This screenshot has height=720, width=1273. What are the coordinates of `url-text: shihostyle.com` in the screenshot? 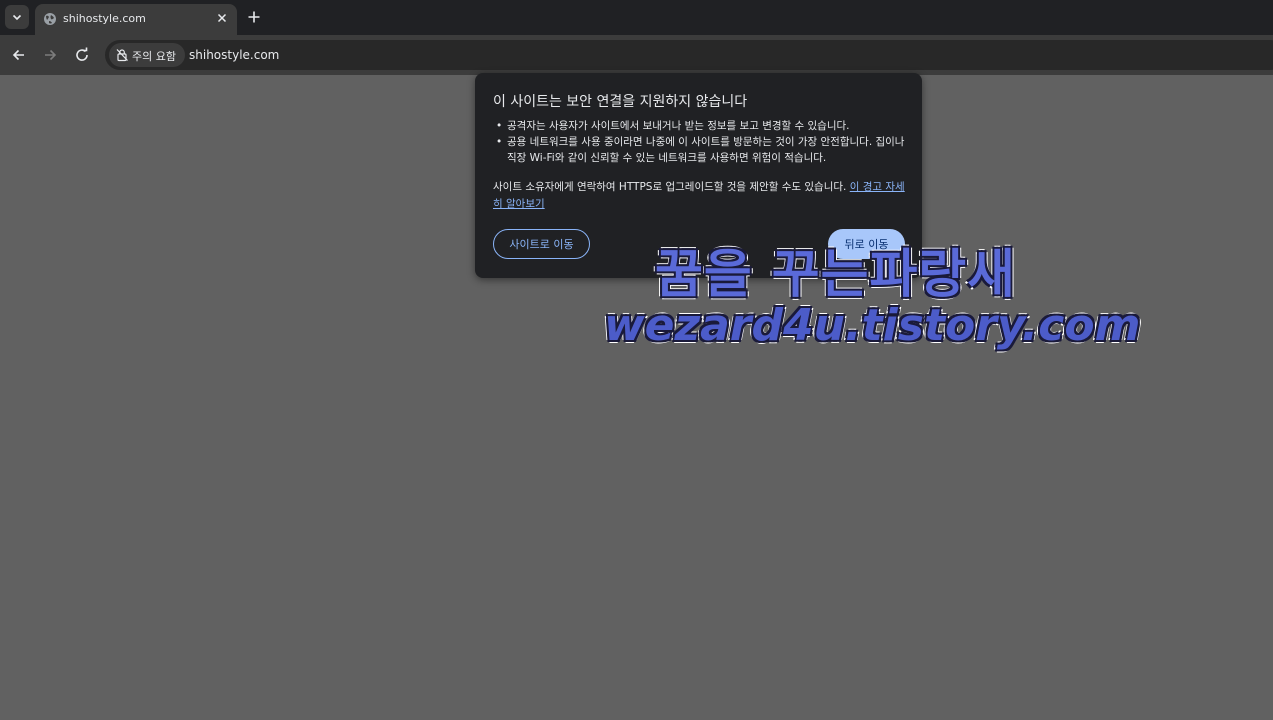 It's located at (234, 55).